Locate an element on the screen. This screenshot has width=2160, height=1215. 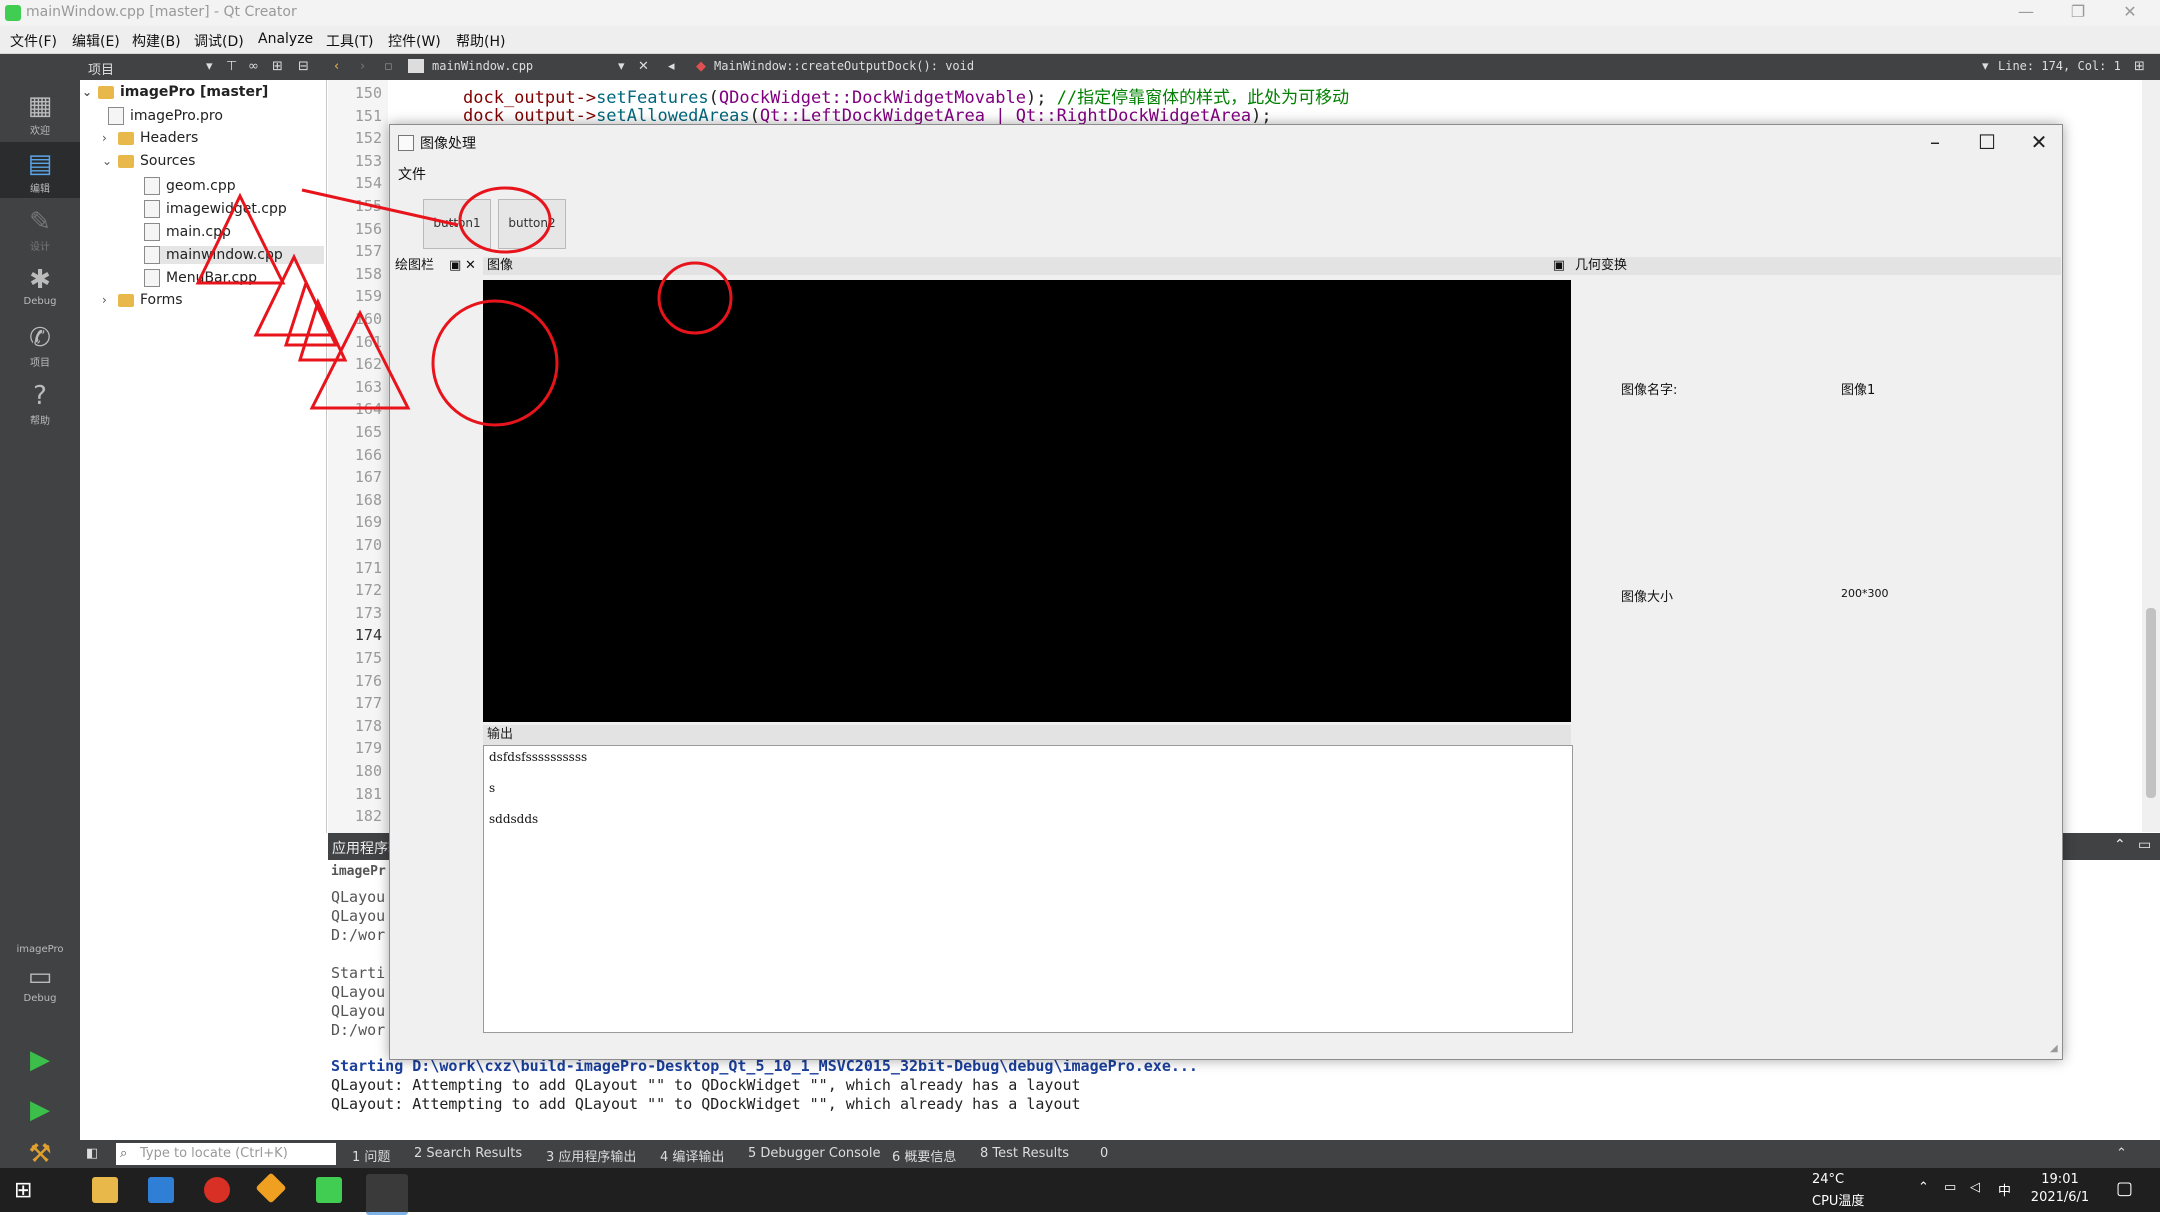
button1: button1 is located at coordinates (457, 224).